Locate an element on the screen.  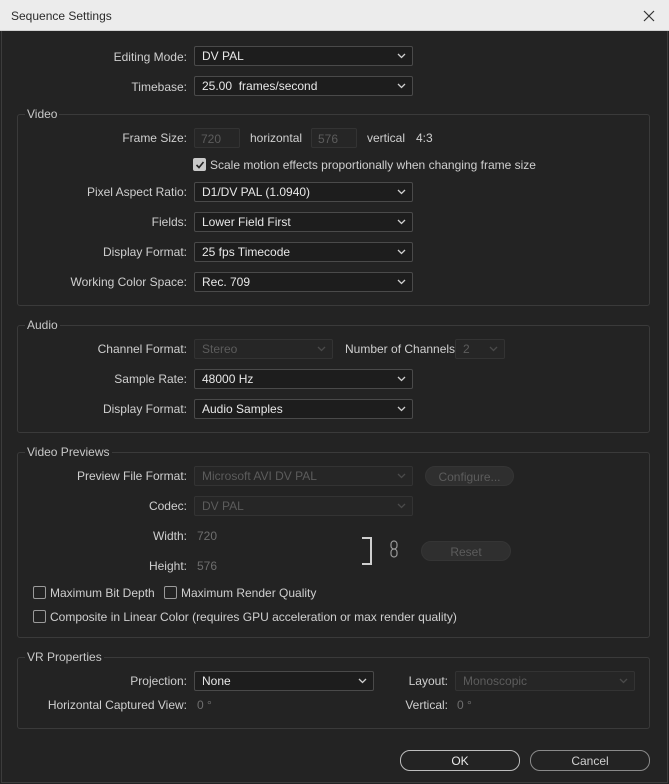
width-label: Width: is located at coordinates (169, 536).